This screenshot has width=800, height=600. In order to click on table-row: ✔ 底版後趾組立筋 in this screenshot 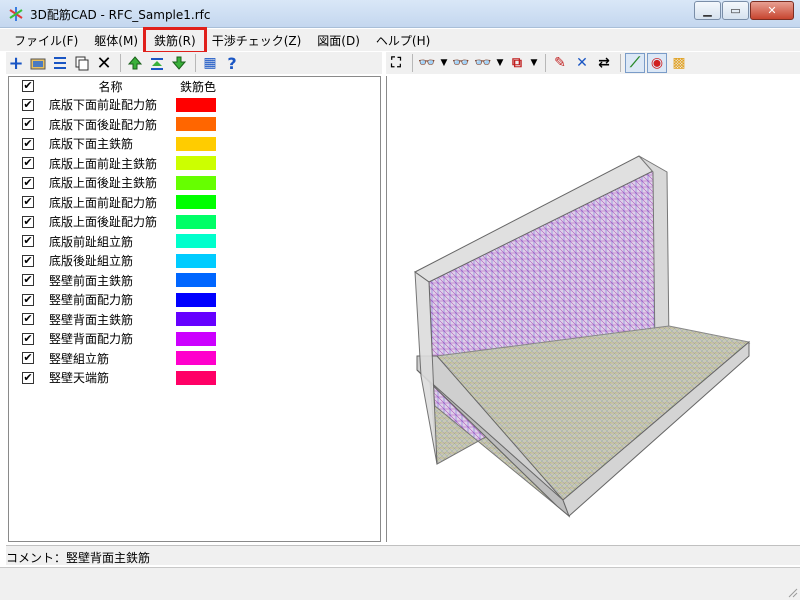, I will do `click(194, 261)`.